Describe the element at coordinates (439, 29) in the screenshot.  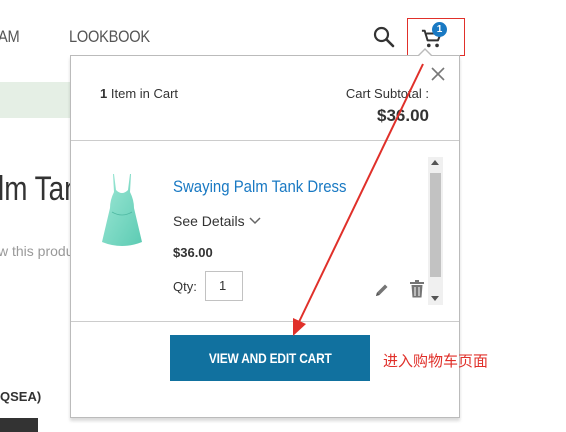
I see `cart-count-badge: 1` at that location.